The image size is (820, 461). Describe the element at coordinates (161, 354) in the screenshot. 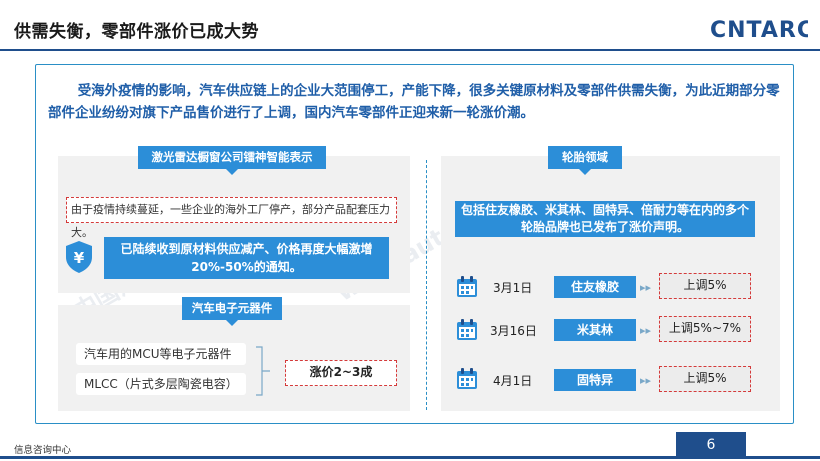

I see `mcu-item: 汽车用的MCU等电子元器件` at that location.